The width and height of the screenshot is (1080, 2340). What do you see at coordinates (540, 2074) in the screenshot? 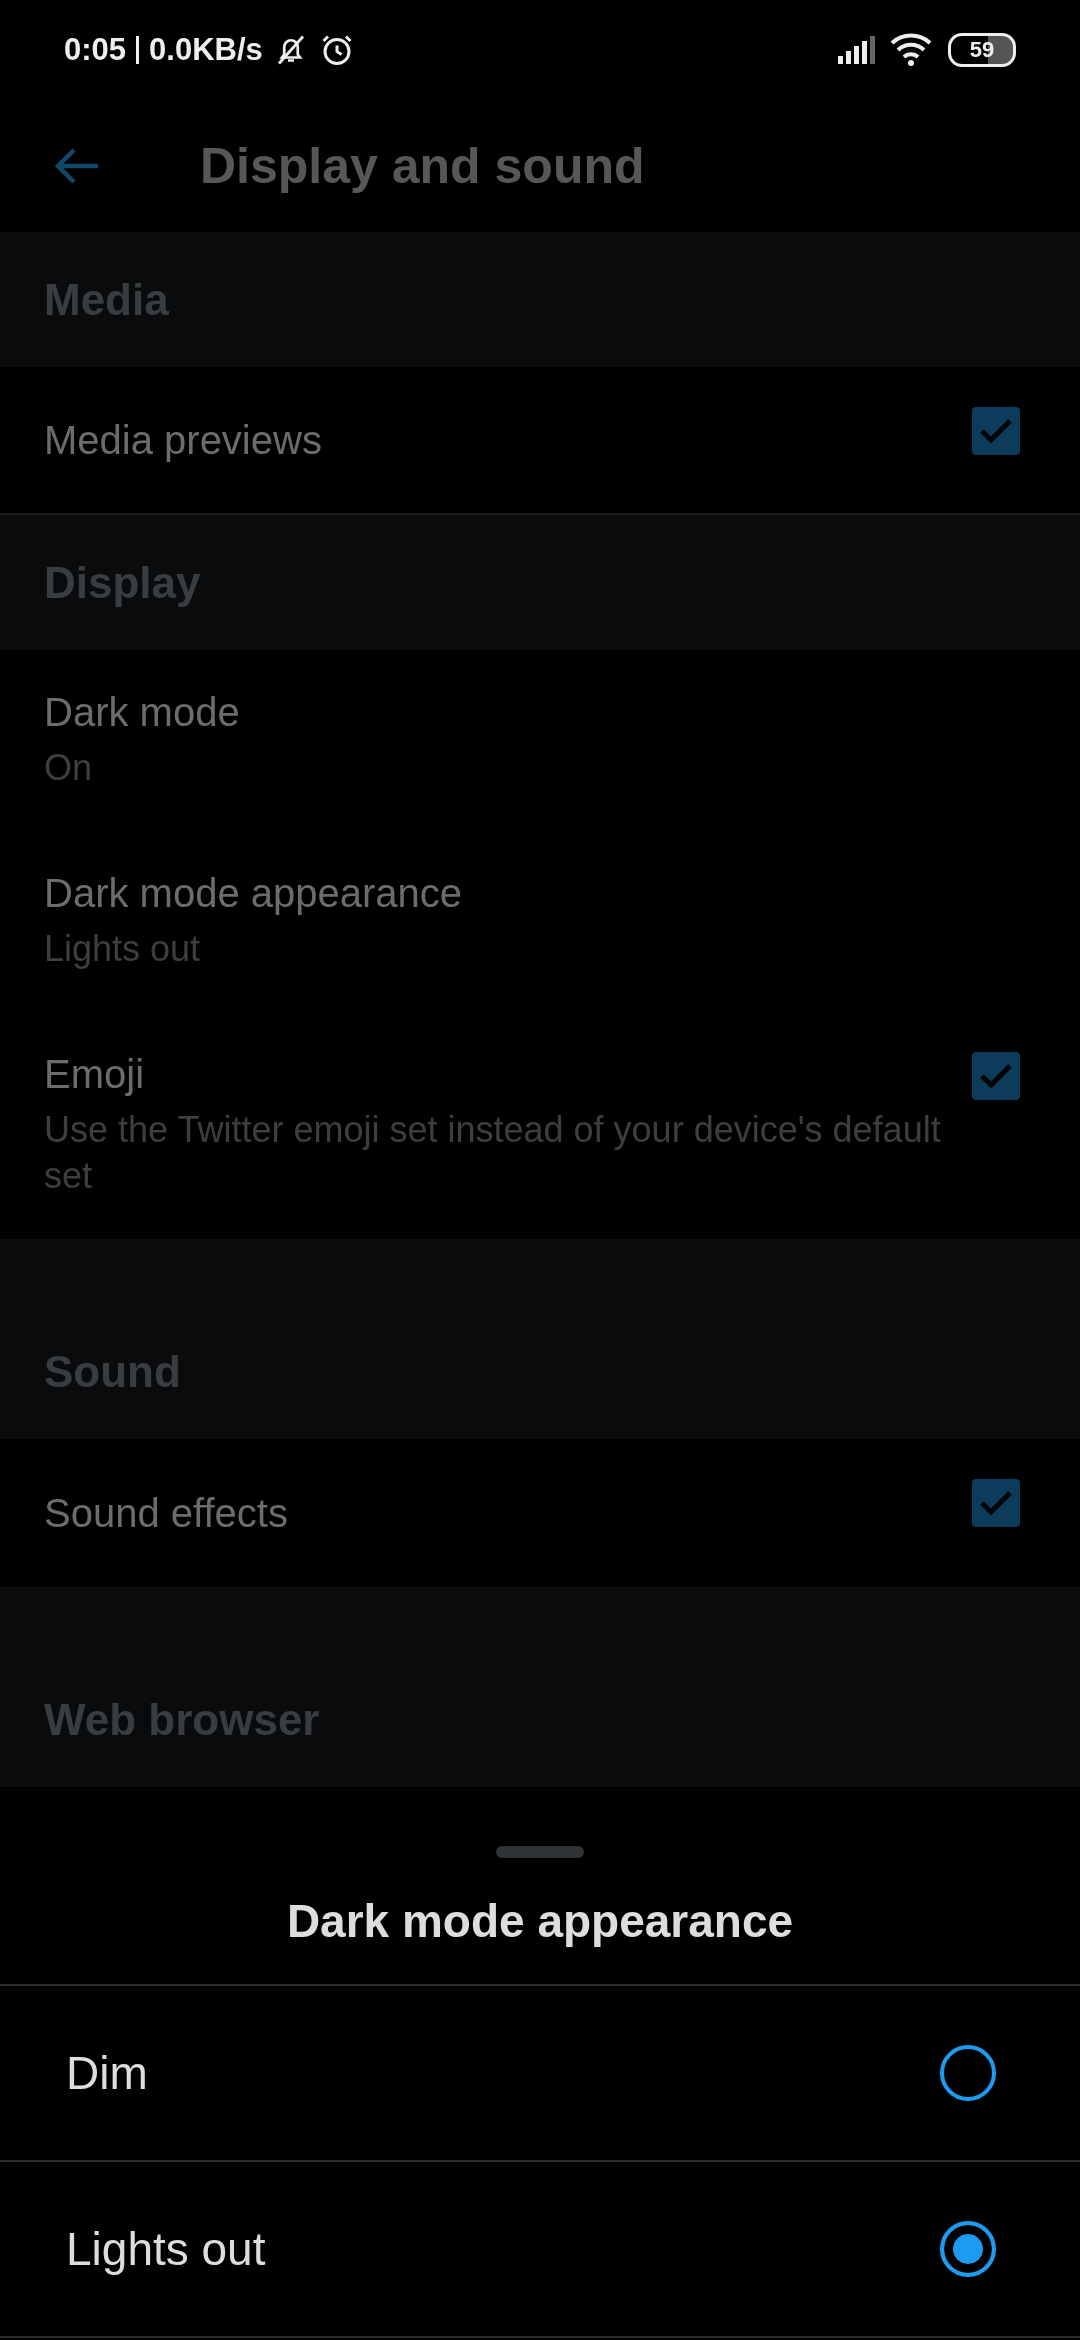
I see `option-item: Dim` at bounding box center [540, 2074].